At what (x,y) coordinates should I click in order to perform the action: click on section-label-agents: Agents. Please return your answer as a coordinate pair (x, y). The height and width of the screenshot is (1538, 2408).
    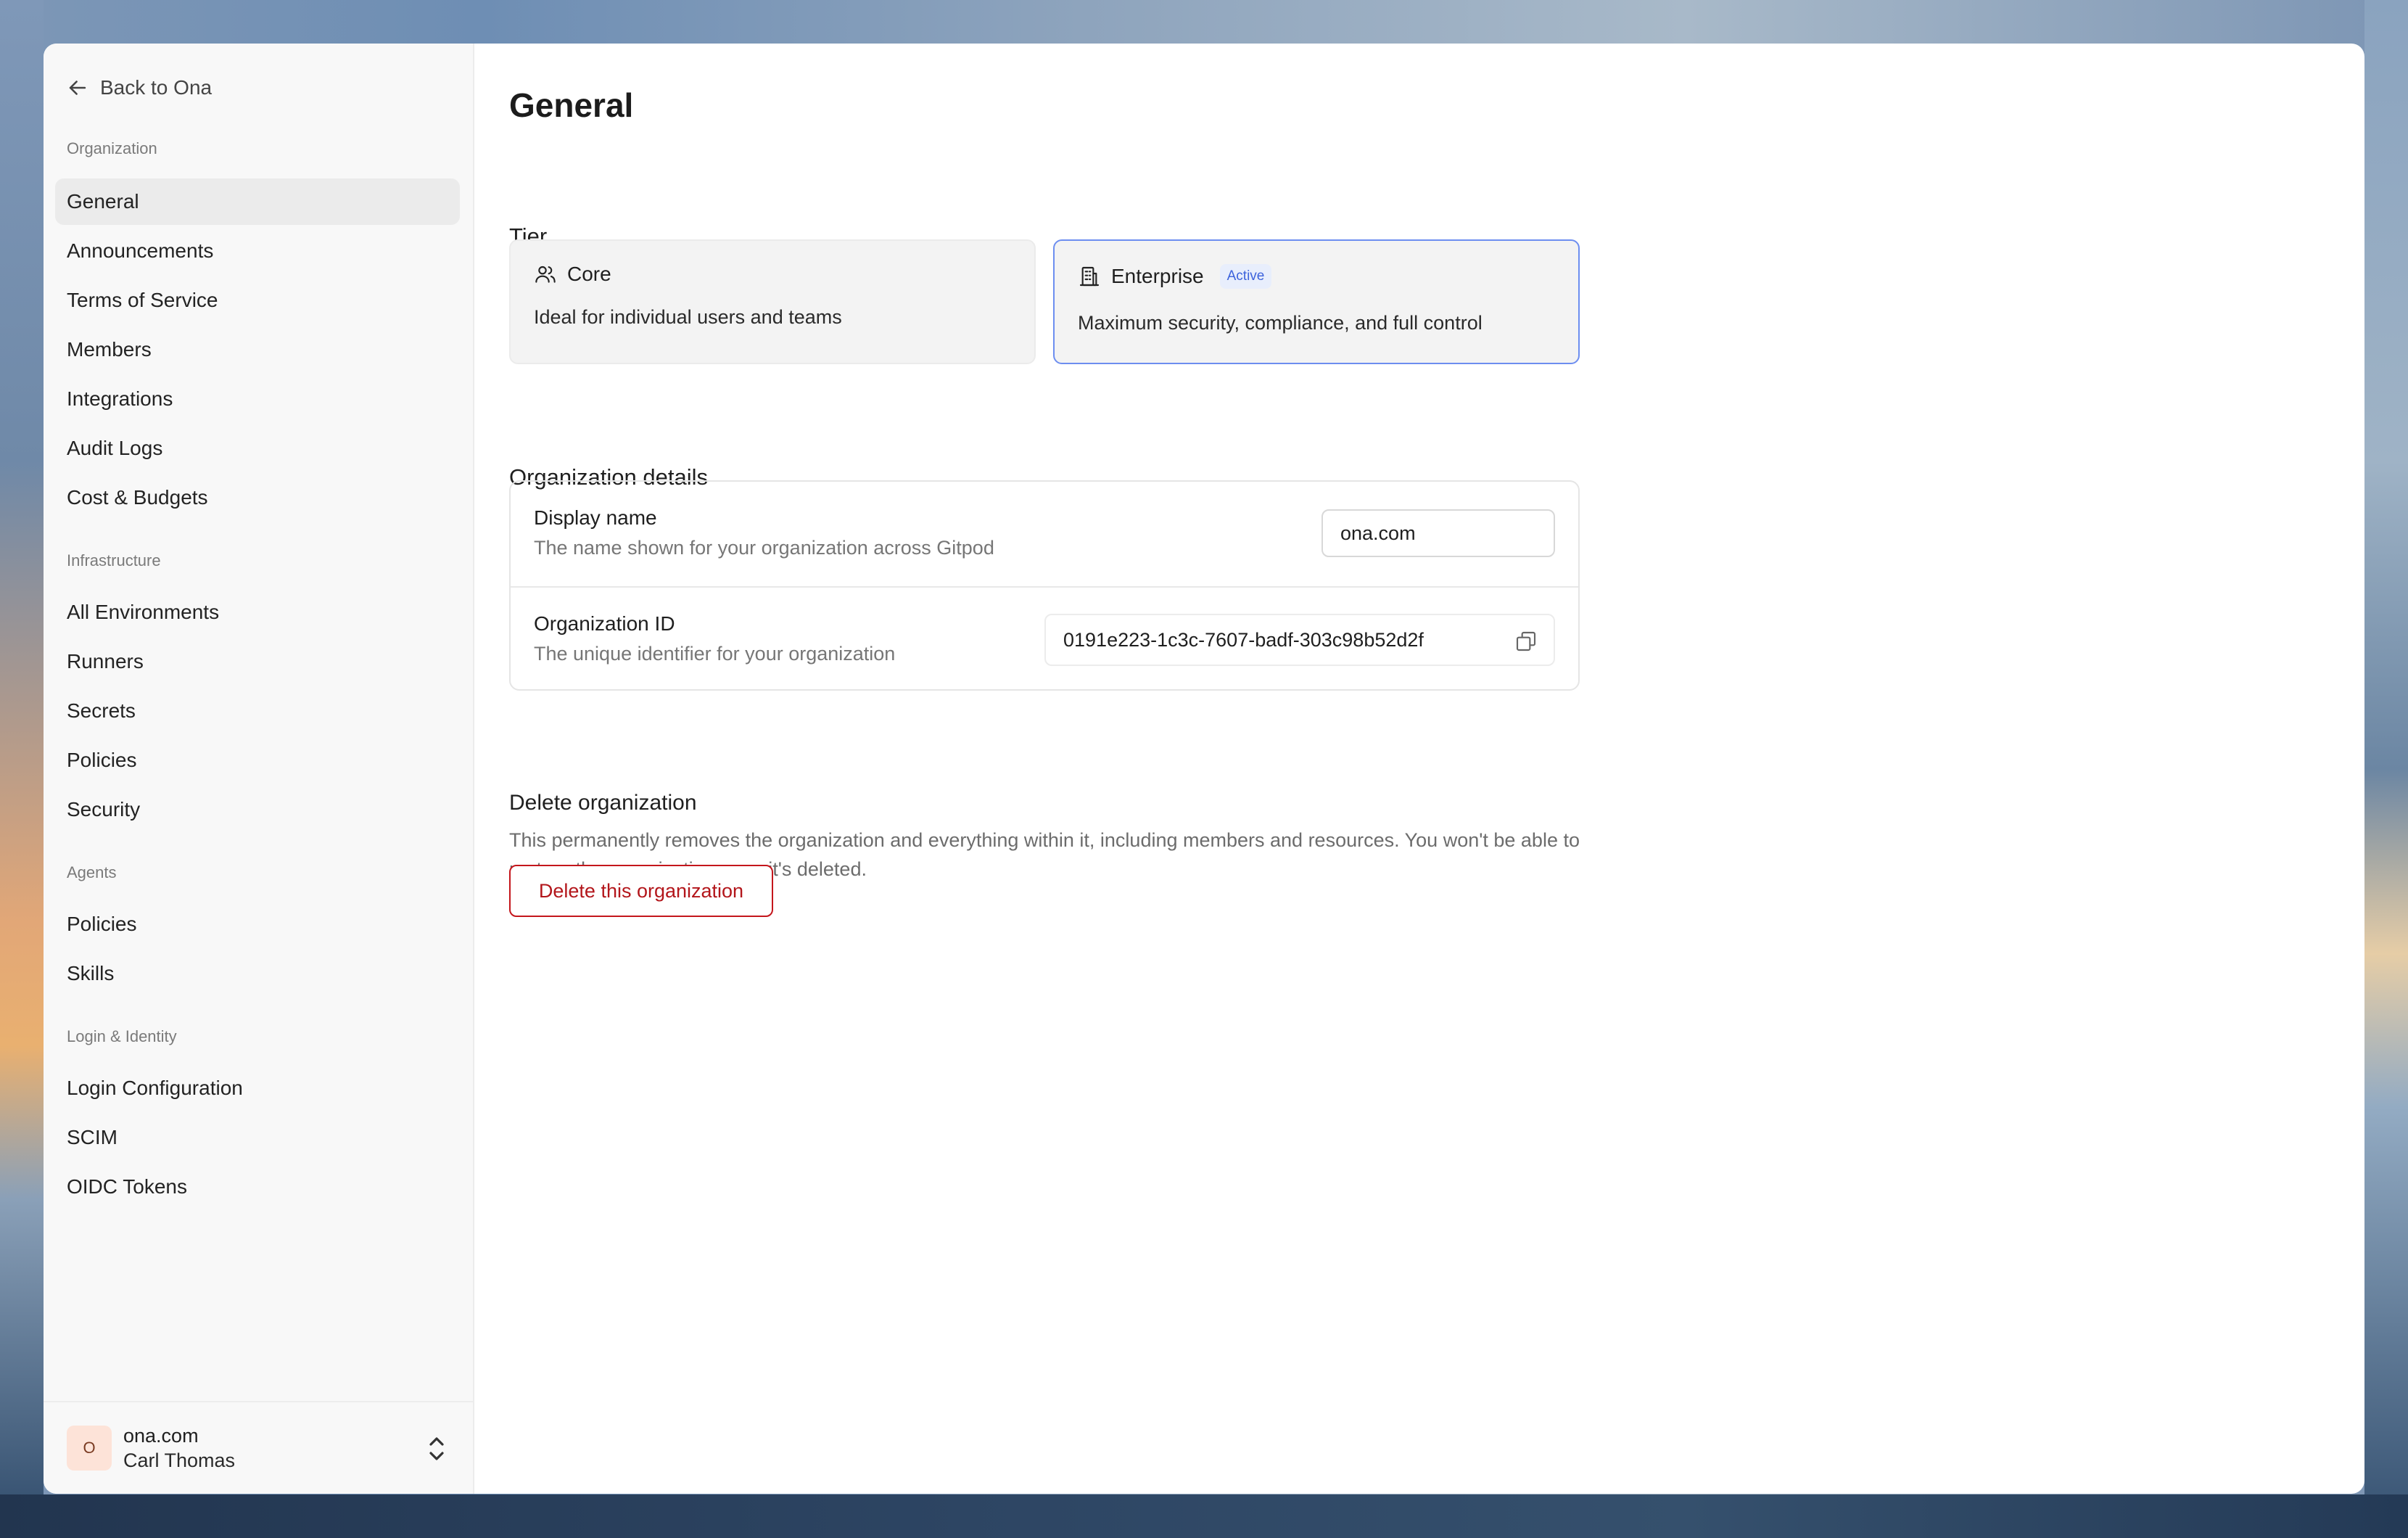
    Looking at the image, I should click on (92, 872).